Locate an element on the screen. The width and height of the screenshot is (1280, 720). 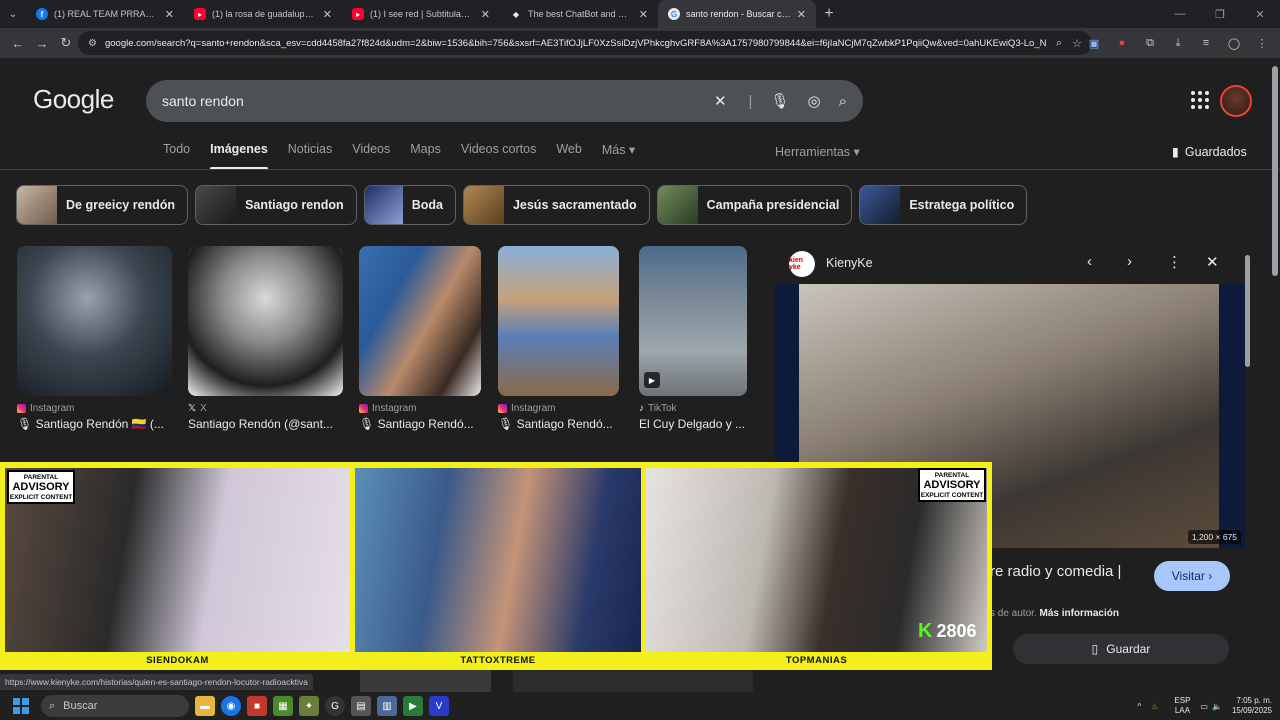
browser-tab: ◆ The best ChatBot and Widgets ✕ is located at coordinates (579, 14).